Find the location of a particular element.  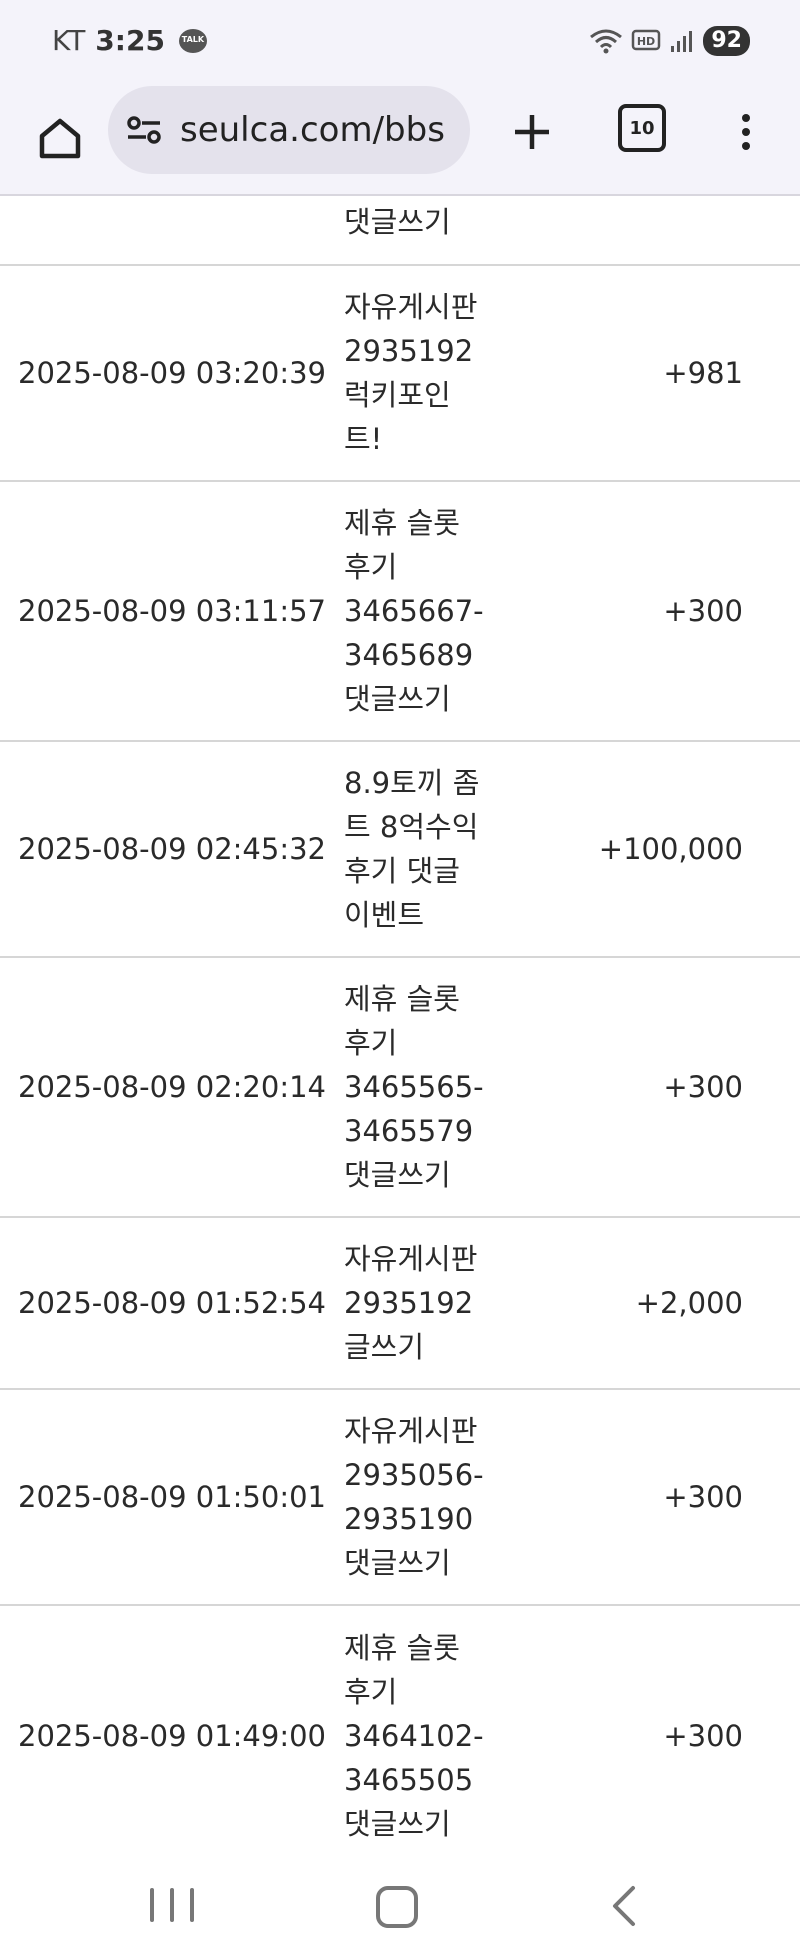

table-row: 댓글쓰기 is located at coordinates (400, 231).